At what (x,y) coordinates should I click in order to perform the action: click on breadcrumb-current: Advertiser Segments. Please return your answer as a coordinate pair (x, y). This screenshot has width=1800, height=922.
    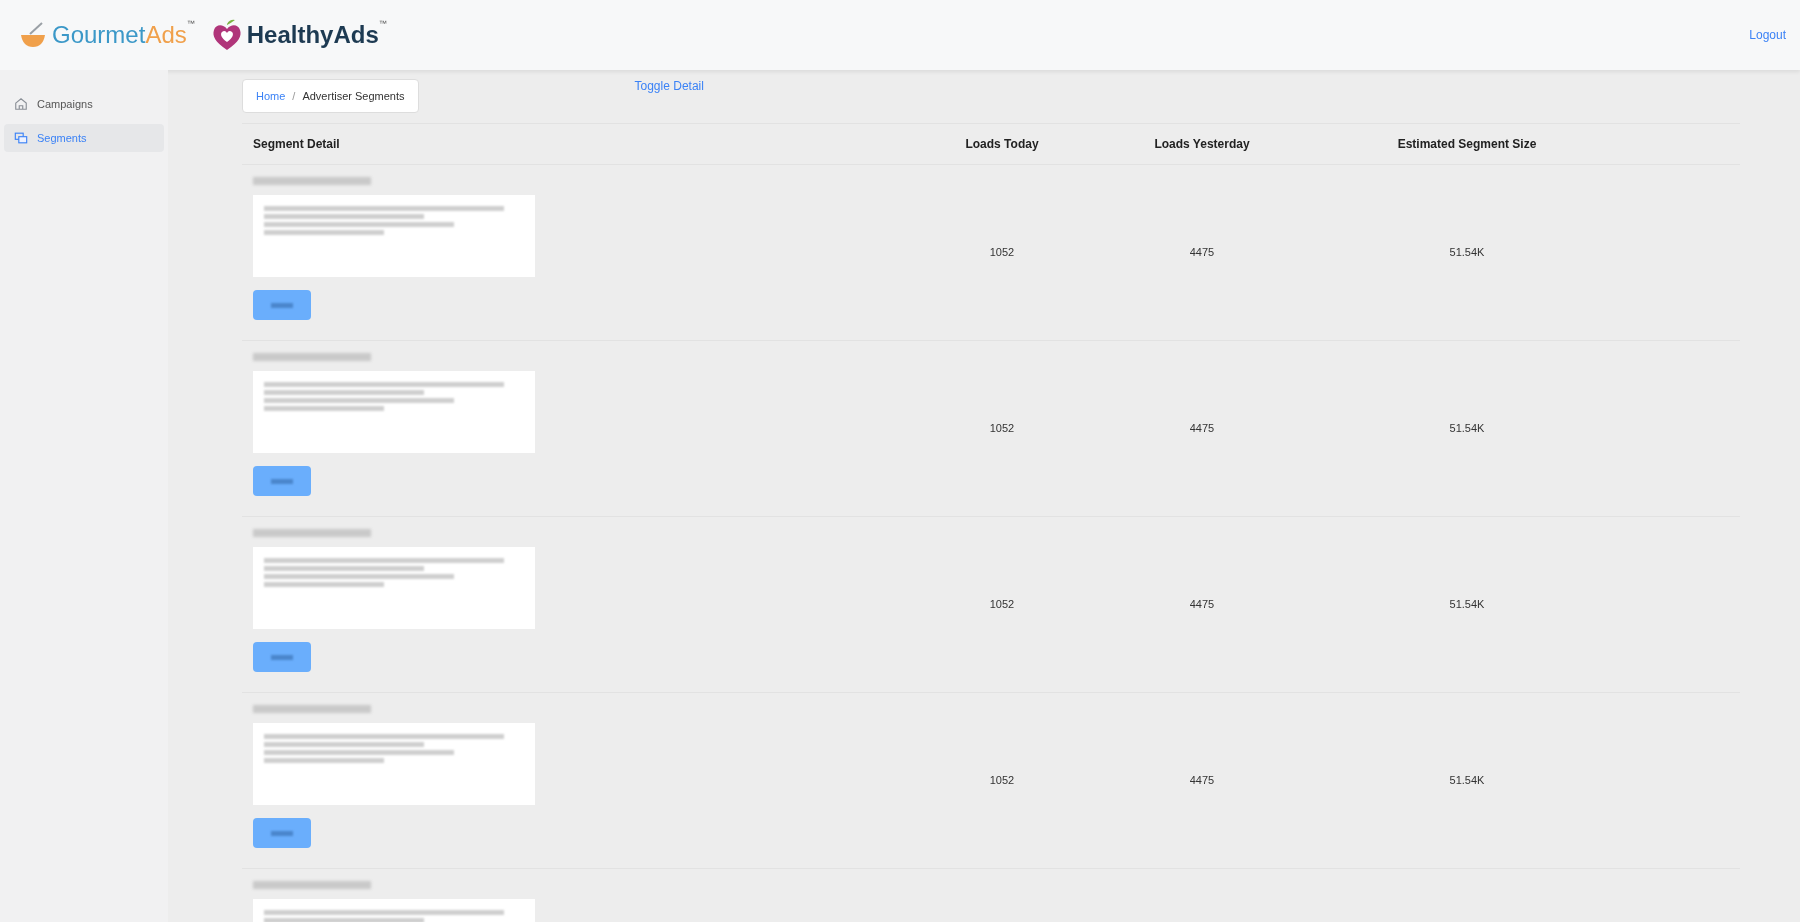
    Looking at the image, I should click on (353, 96).